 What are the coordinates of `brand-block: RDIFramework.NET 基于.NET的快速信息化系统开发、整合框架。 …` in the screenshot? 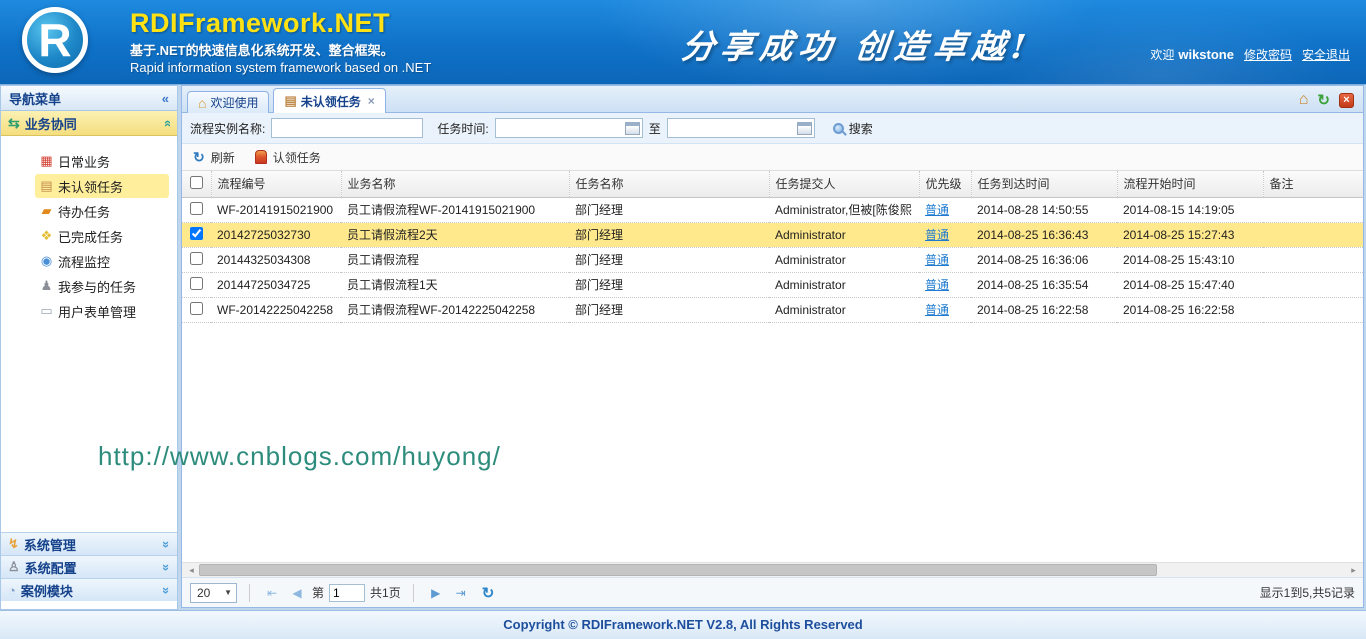 It's located at (280, 42).